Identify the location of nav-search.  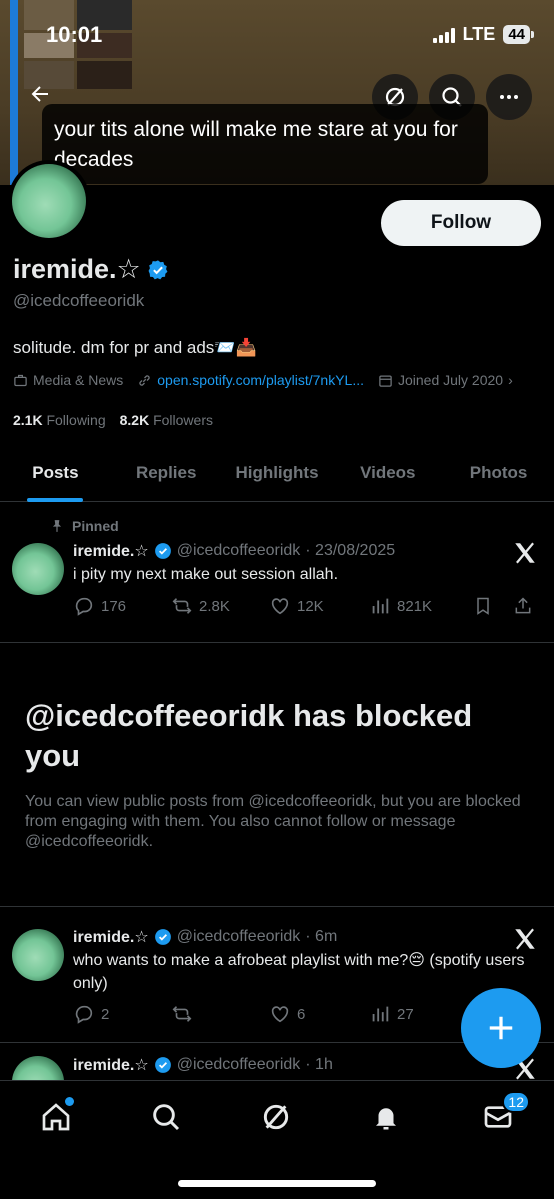
(166, 1117).